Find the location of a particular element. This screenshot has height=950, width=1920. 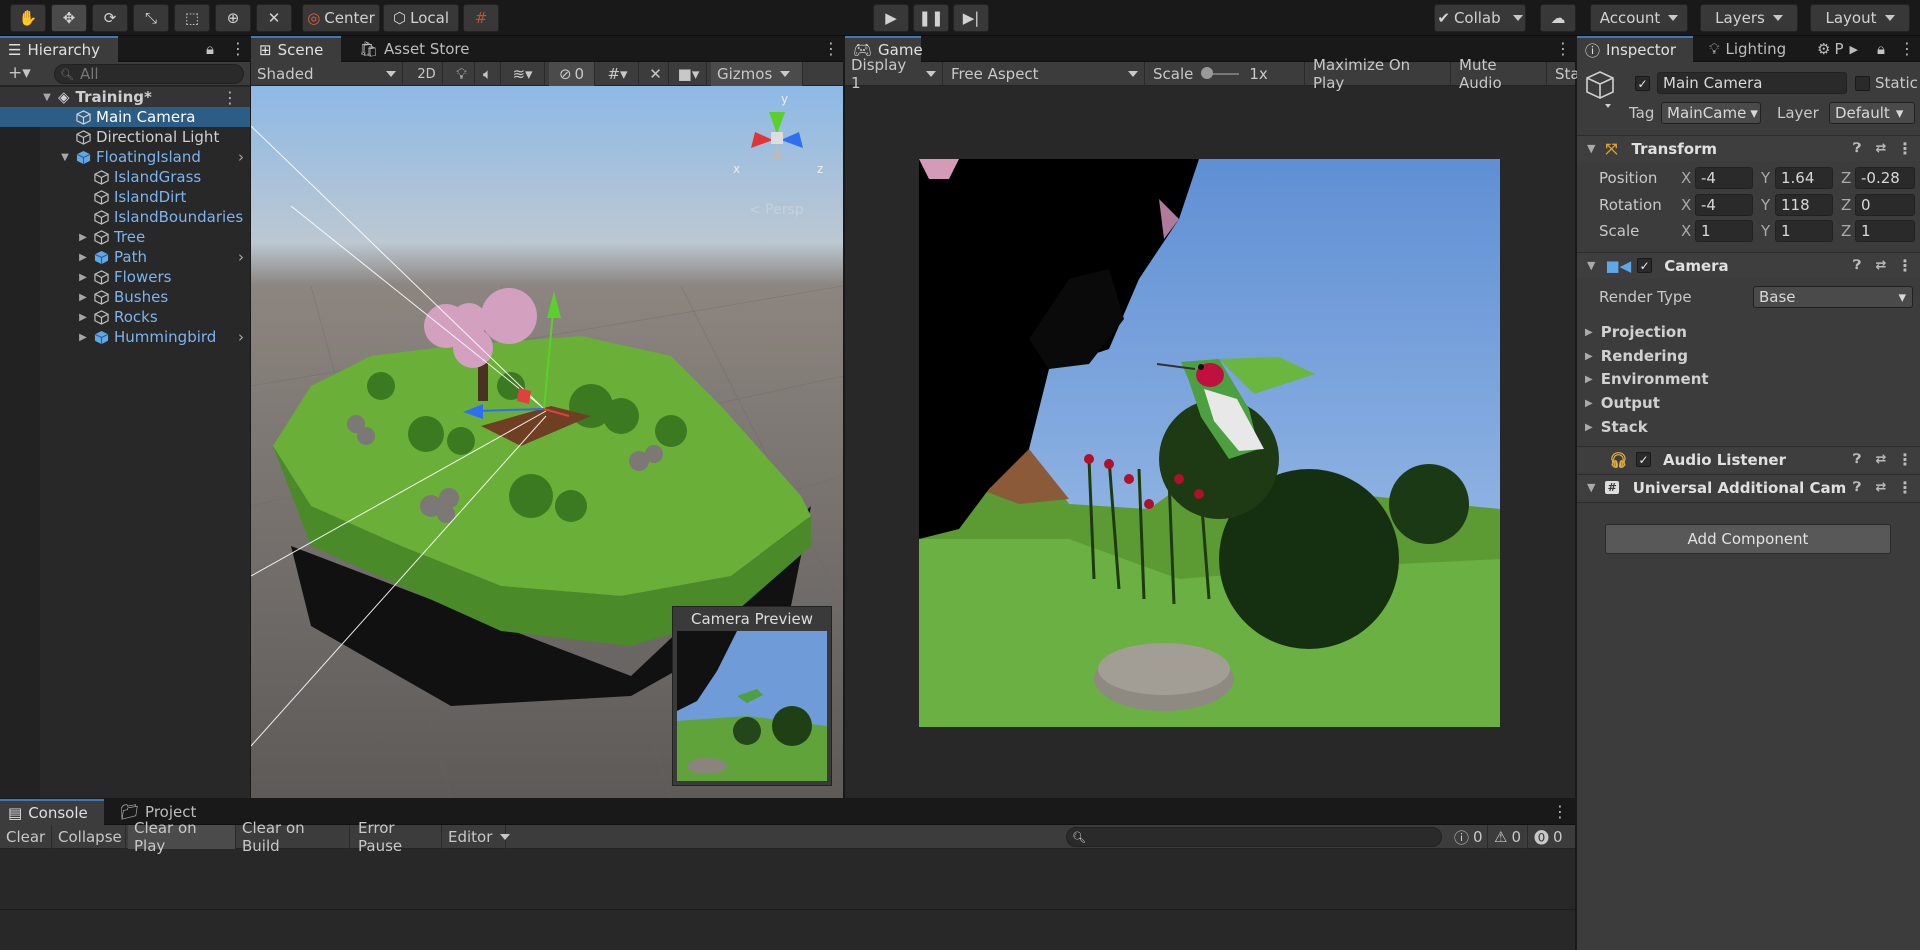

grid-toggle: #▾ is located at coordinates (618, 74).